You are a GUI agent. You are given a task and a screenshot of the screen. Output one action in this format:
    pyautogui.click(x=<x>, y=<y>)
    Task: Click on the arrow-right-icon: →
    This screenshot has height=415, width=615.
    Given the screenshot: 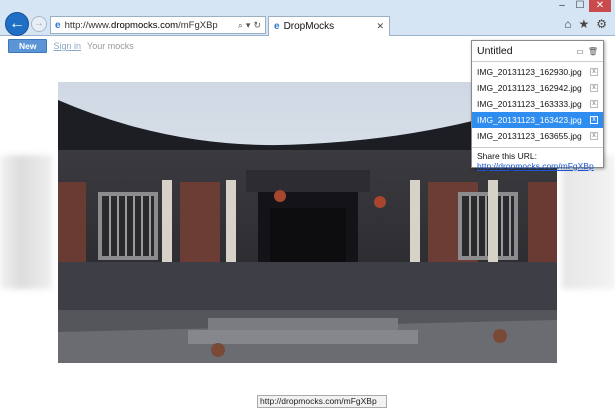 What is the action you would take?
    pyautogui.click(x=39, y=23)
    